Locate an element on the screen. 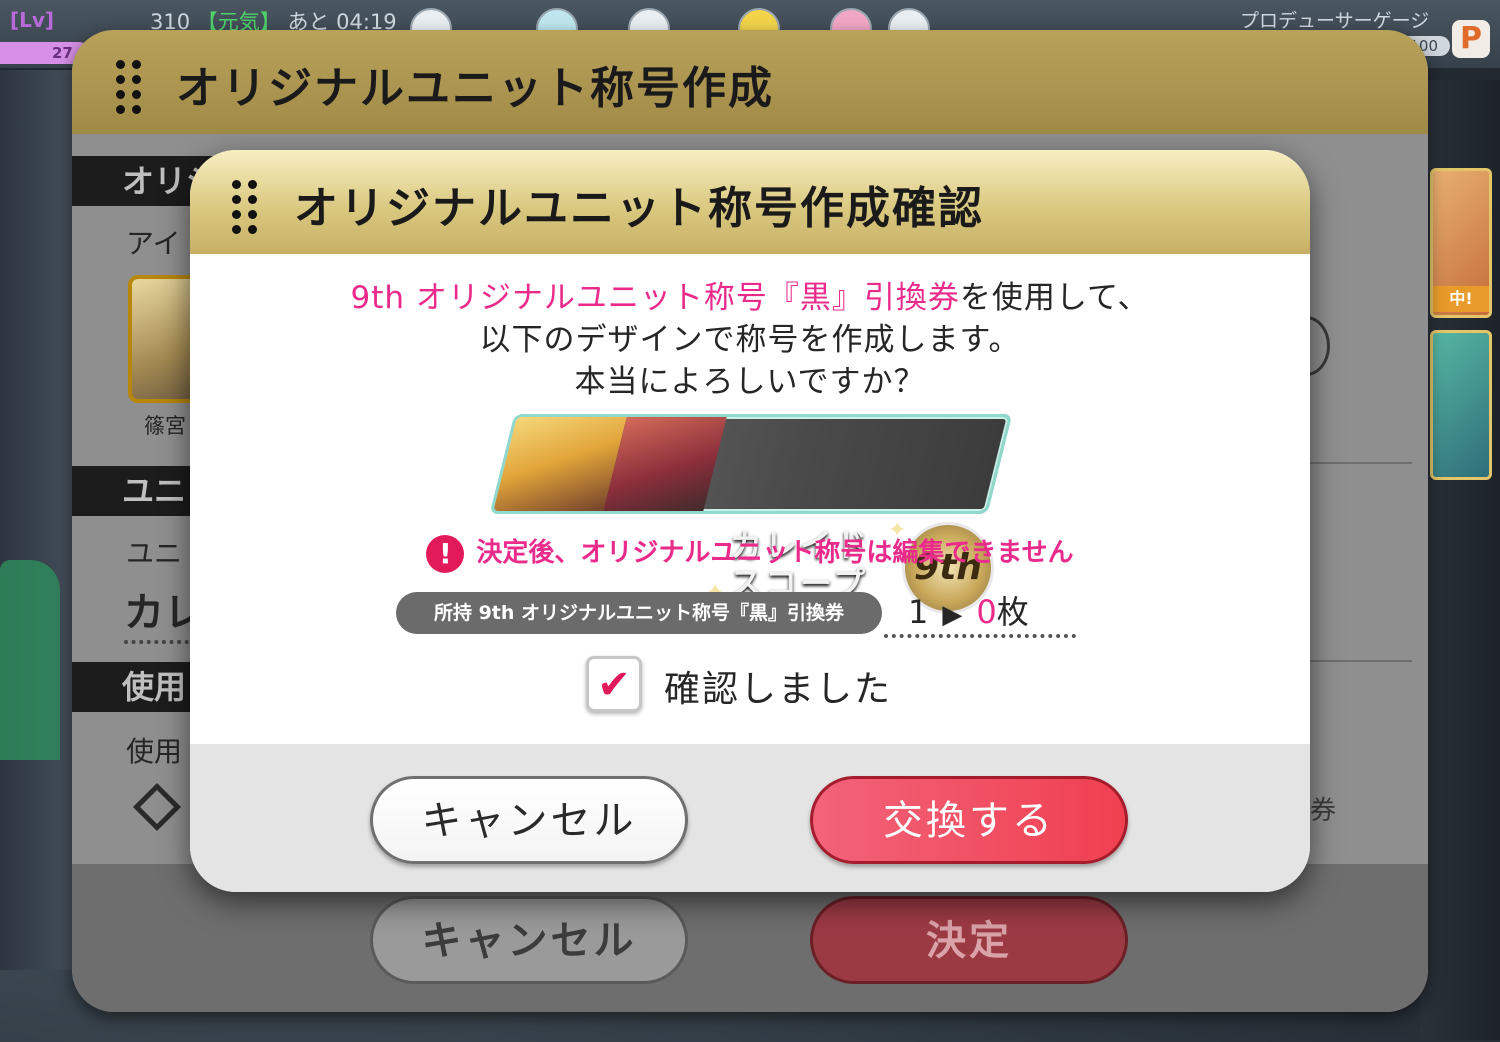 Image resolution: width=1500 pixels, height=1042 pixels. message-text: を使用して、 is located at coordinates (1054, 298).